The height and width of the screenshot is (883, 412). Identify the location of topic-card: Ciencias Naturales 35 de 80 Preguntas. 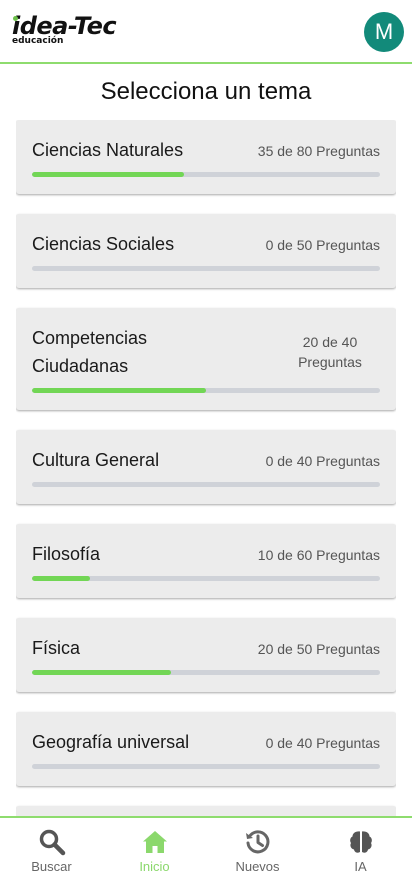
(206, 157).